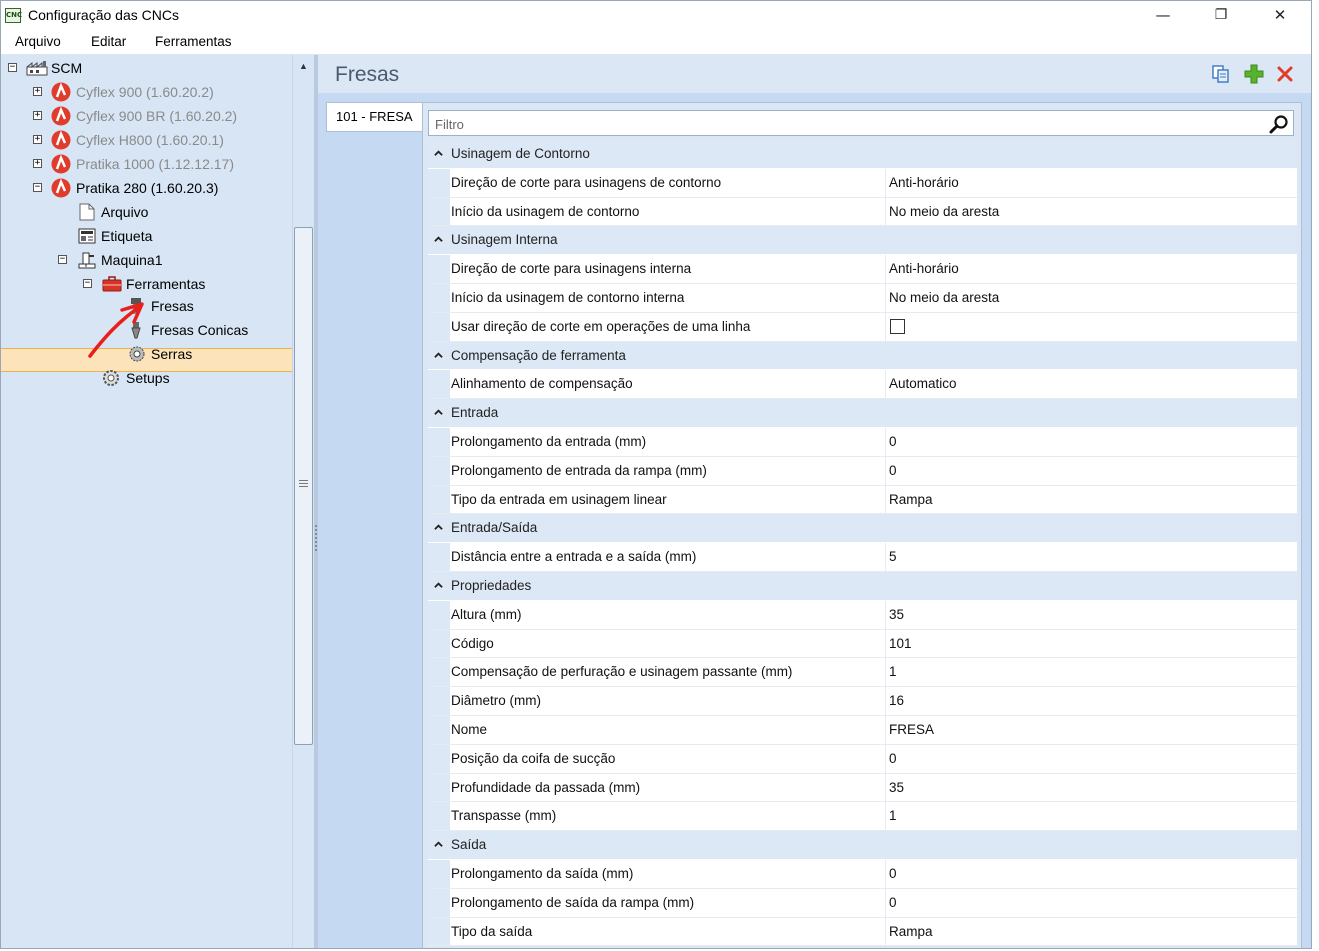  What do you see at coordinates (862, 932) in the screenshot?
I see `property-row: Tipo da saída Rampa` at bounding box center [862, 932].